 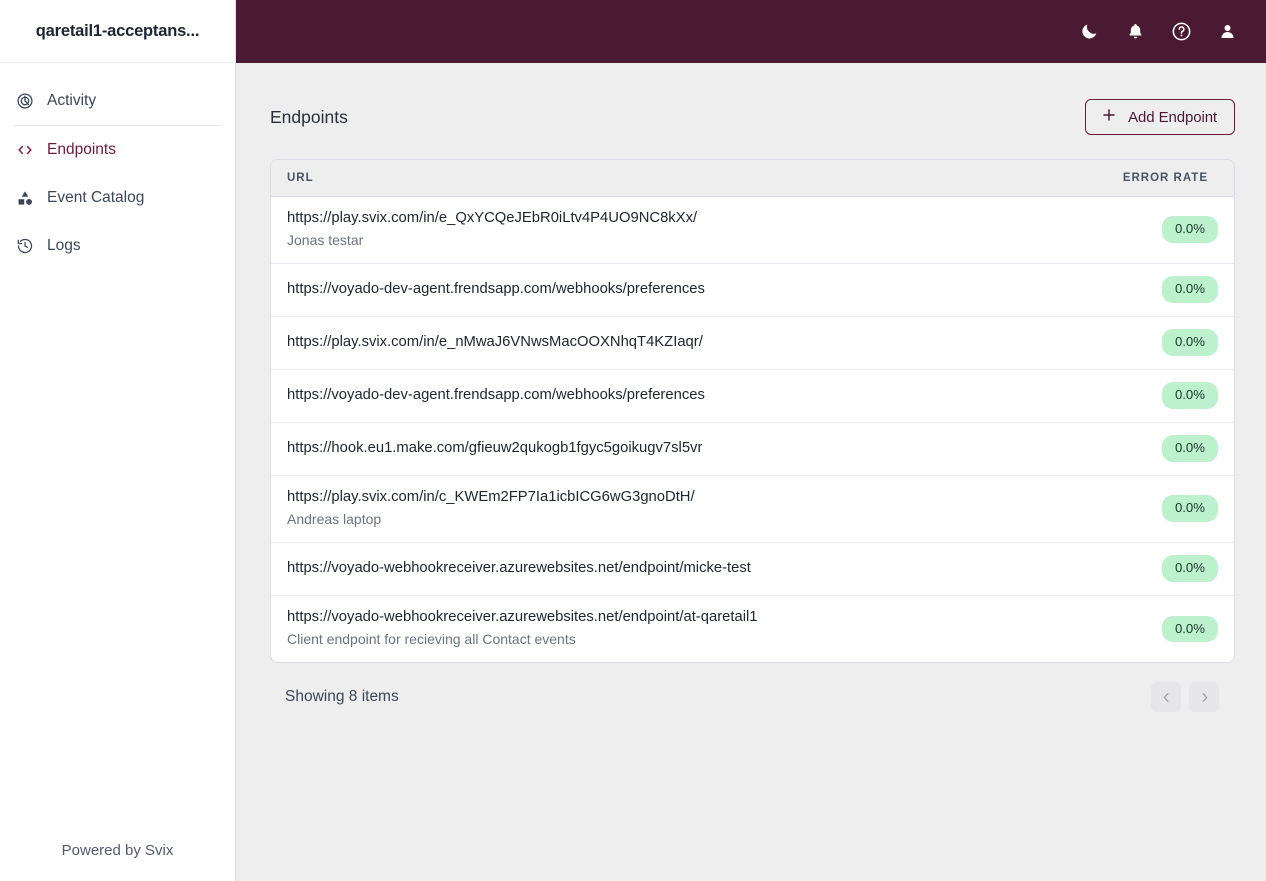 What do you see at coordinates (1089, 32) in the screenshot?
I see `dark-mode-moon-icon` at bounding box center [1089, 32].